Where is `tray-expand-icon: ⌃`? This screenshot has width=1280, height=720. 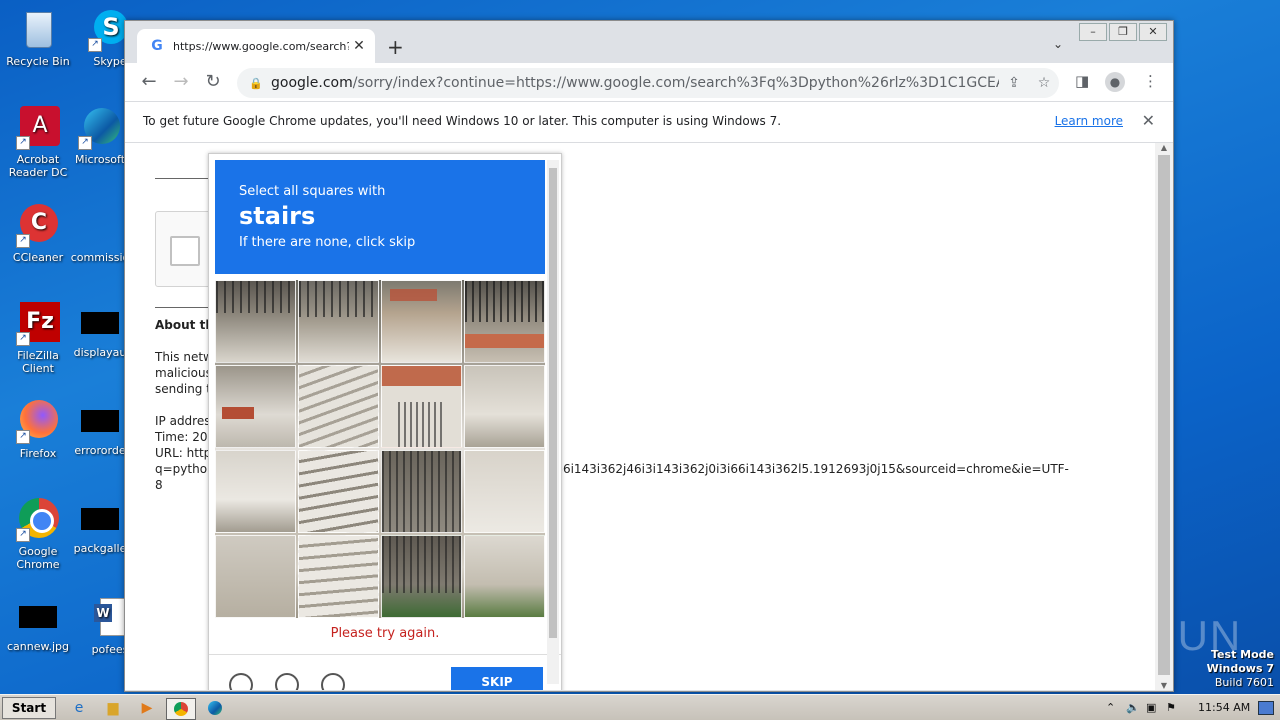 tray-expand-icon: ⌃ is located at coordinates (1110, 707).